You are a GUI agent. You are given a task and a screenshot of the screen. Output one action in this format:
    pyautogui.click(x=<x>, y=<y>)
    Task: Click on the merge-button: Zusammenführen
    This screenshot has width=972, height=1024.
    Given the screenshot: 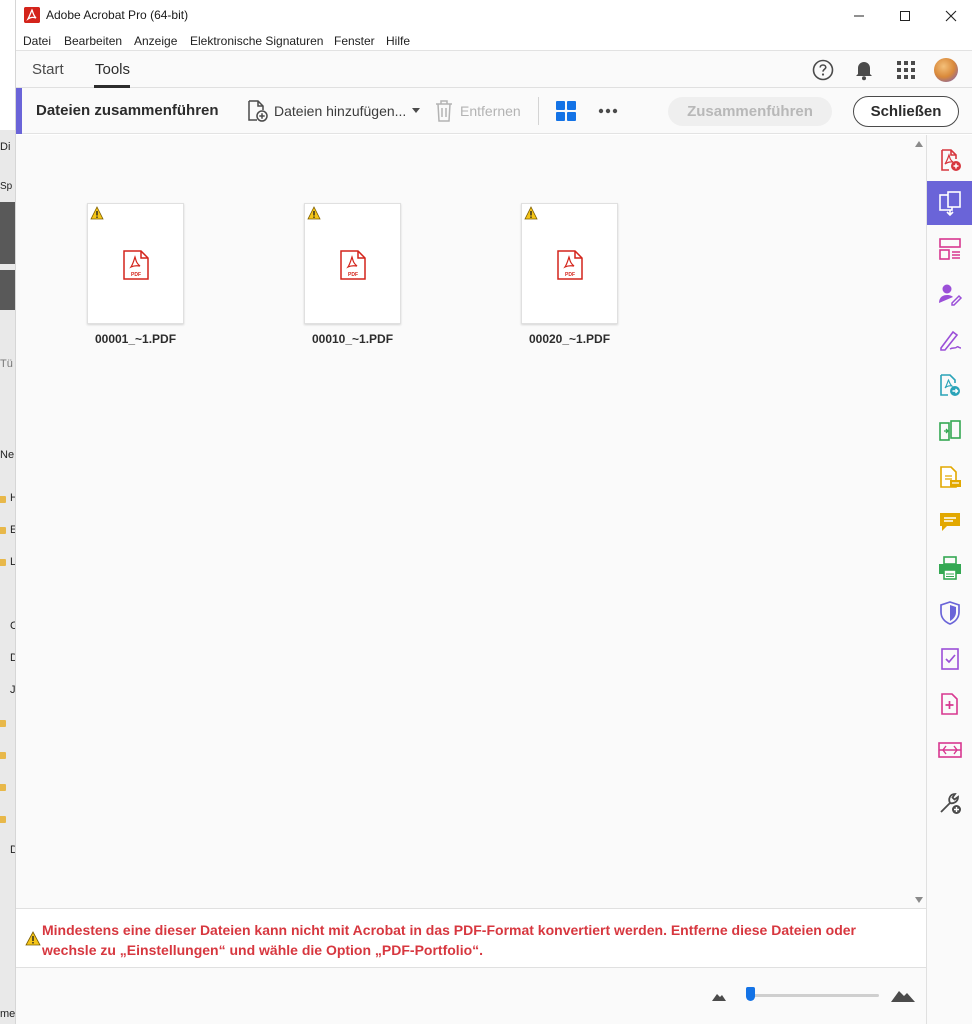 What is the action you would take?
    pyautogui.click(x=750, y=111)
    